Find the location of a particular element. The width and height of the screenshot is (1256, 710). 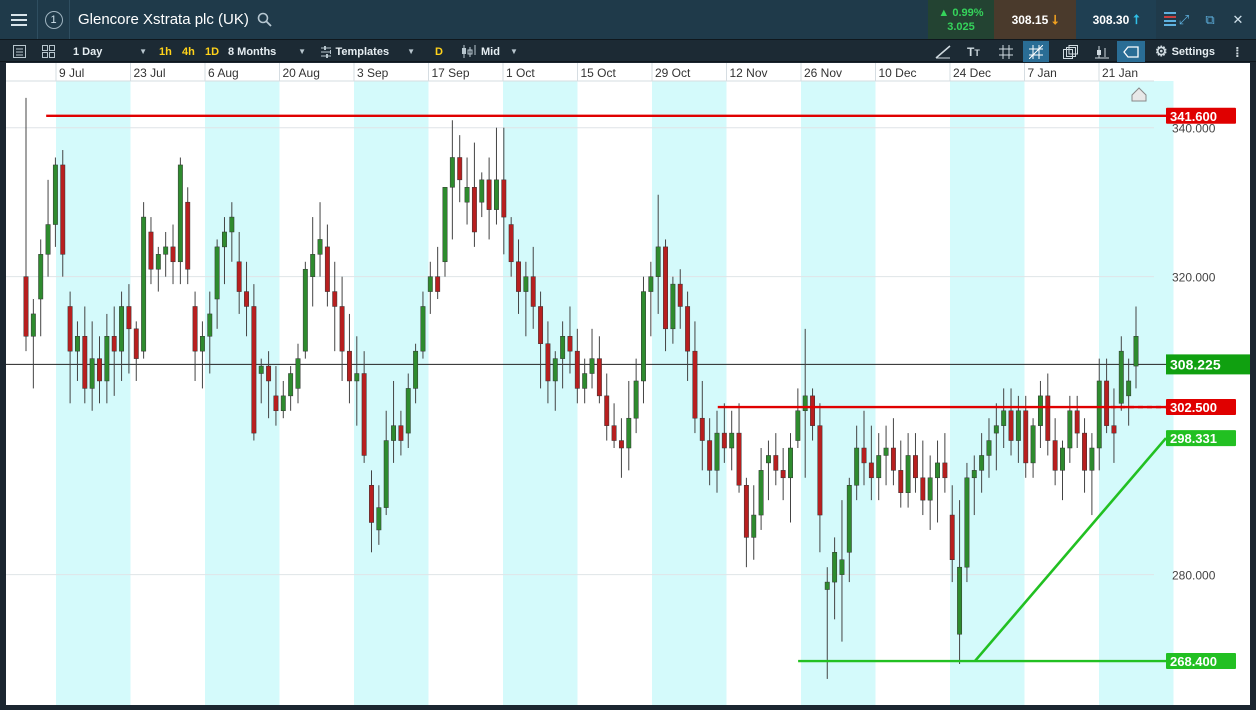

tag-icon is located at coordinates (1131, 51).